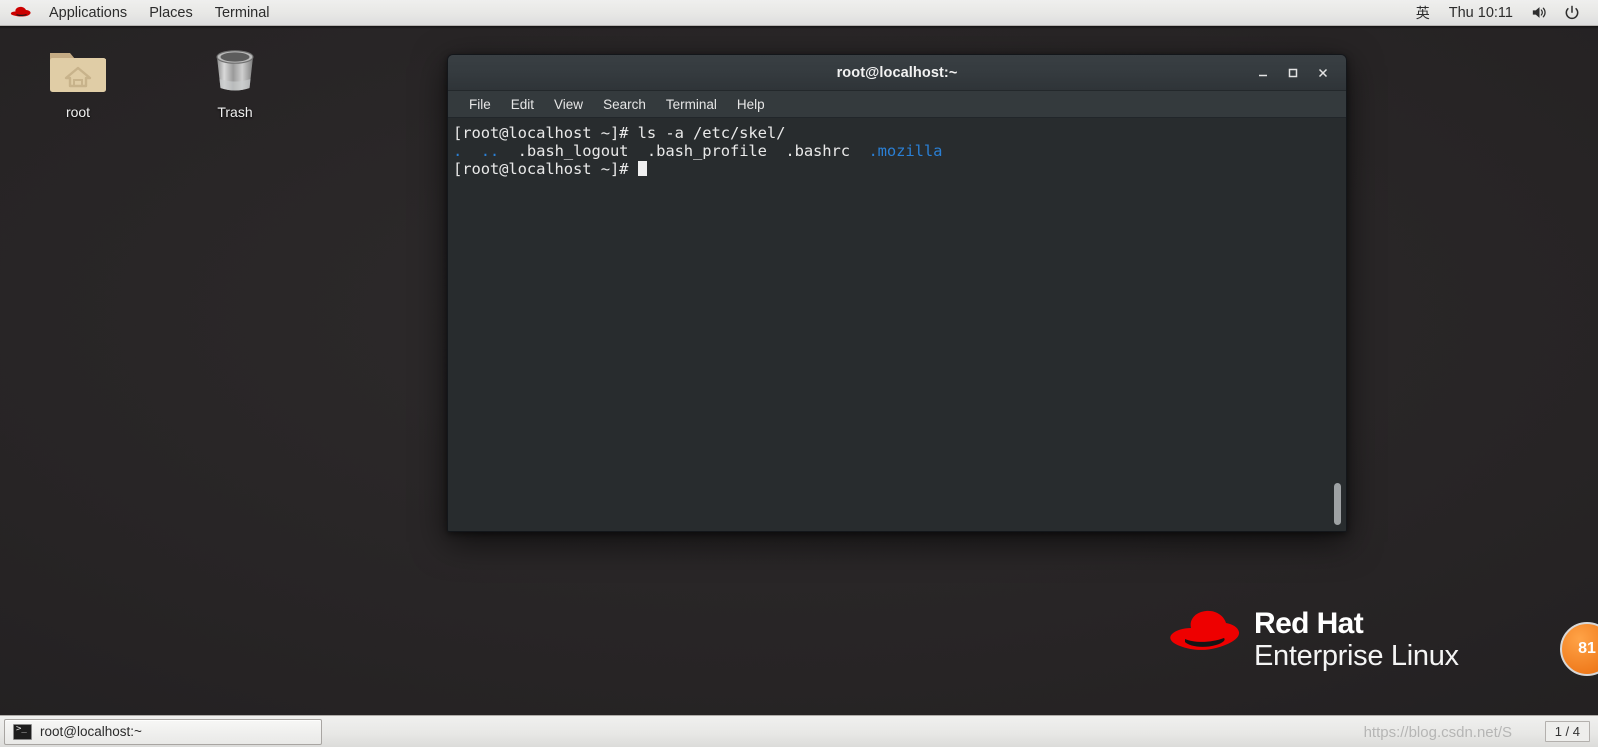 The image size is (1598, 747). Describe the element at coordinates (480, 104) in the screenshot. I see `menu-file: File` at that location.